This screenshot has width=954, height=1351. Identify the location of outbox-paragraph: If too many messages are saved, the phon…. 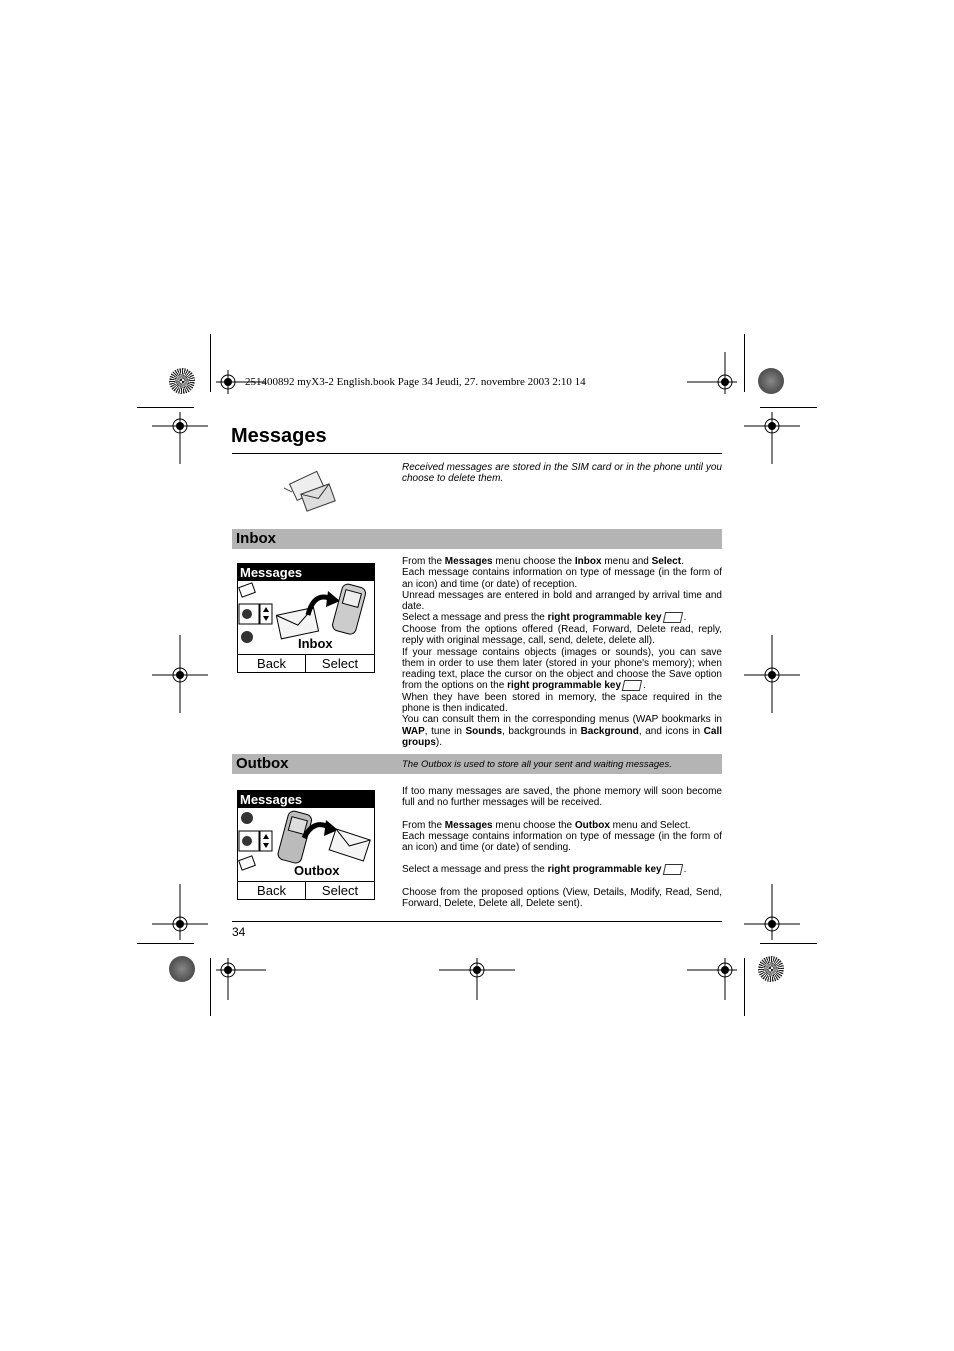
(562, 797).